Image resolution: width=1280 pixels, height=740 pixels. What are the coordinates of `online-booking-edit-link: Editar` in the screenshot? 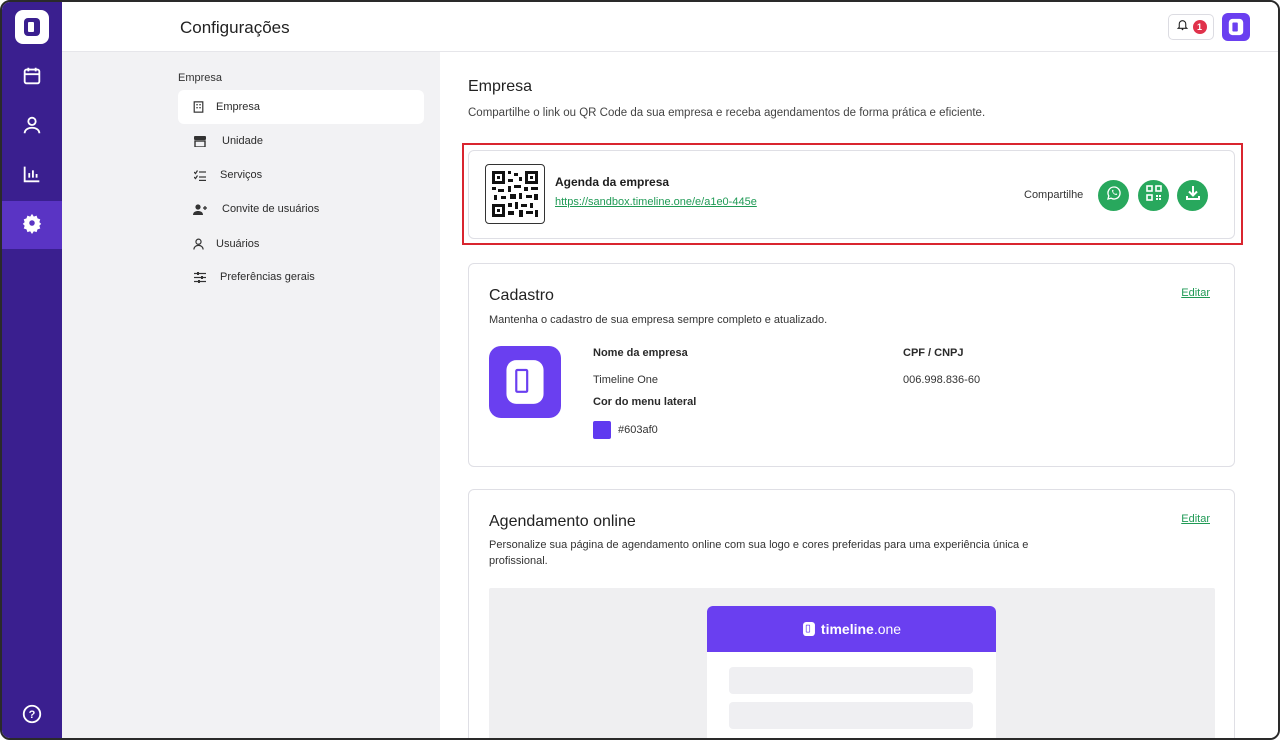 It's located at (1195, 519).